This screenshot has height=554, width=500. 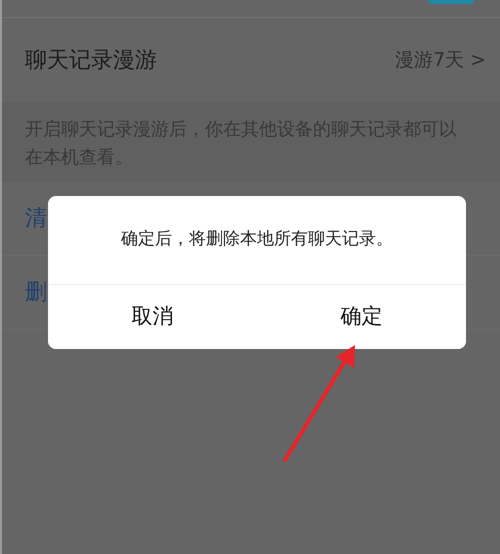 I want to click on setting-option: 删, so click(x=36, y=292).